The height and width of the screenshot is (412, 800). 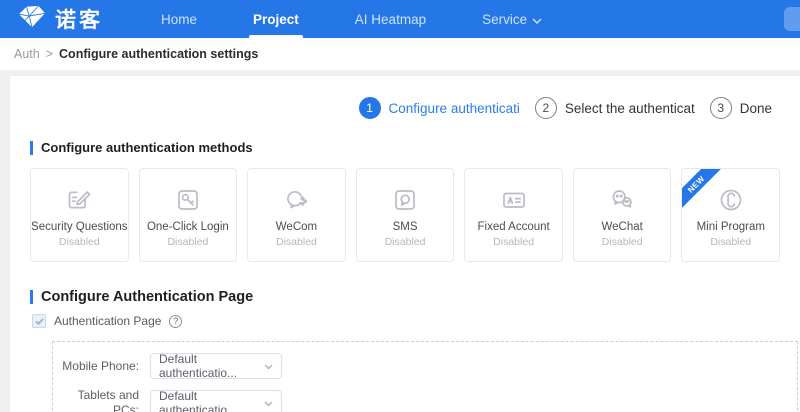 I want to click on method-name: Mini Program, so click(x=730, y=227).